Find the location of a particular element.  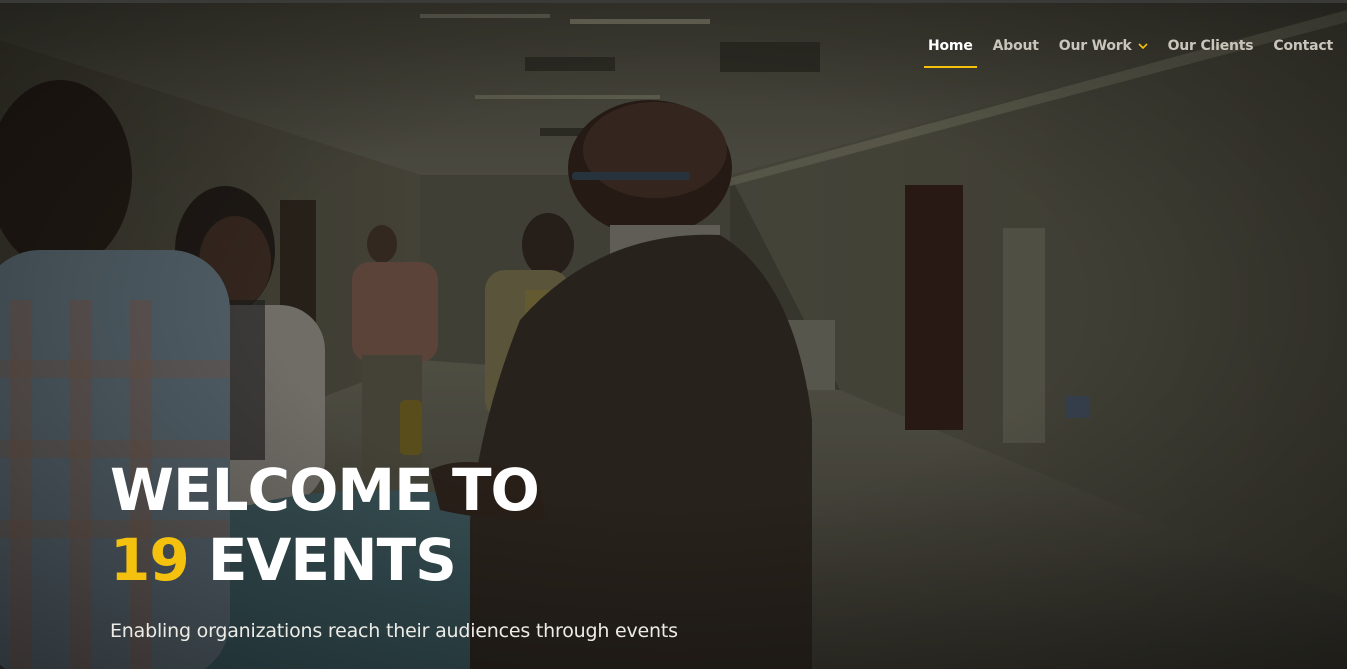

nav-item-label: About is located at coordinates (1015, 46).